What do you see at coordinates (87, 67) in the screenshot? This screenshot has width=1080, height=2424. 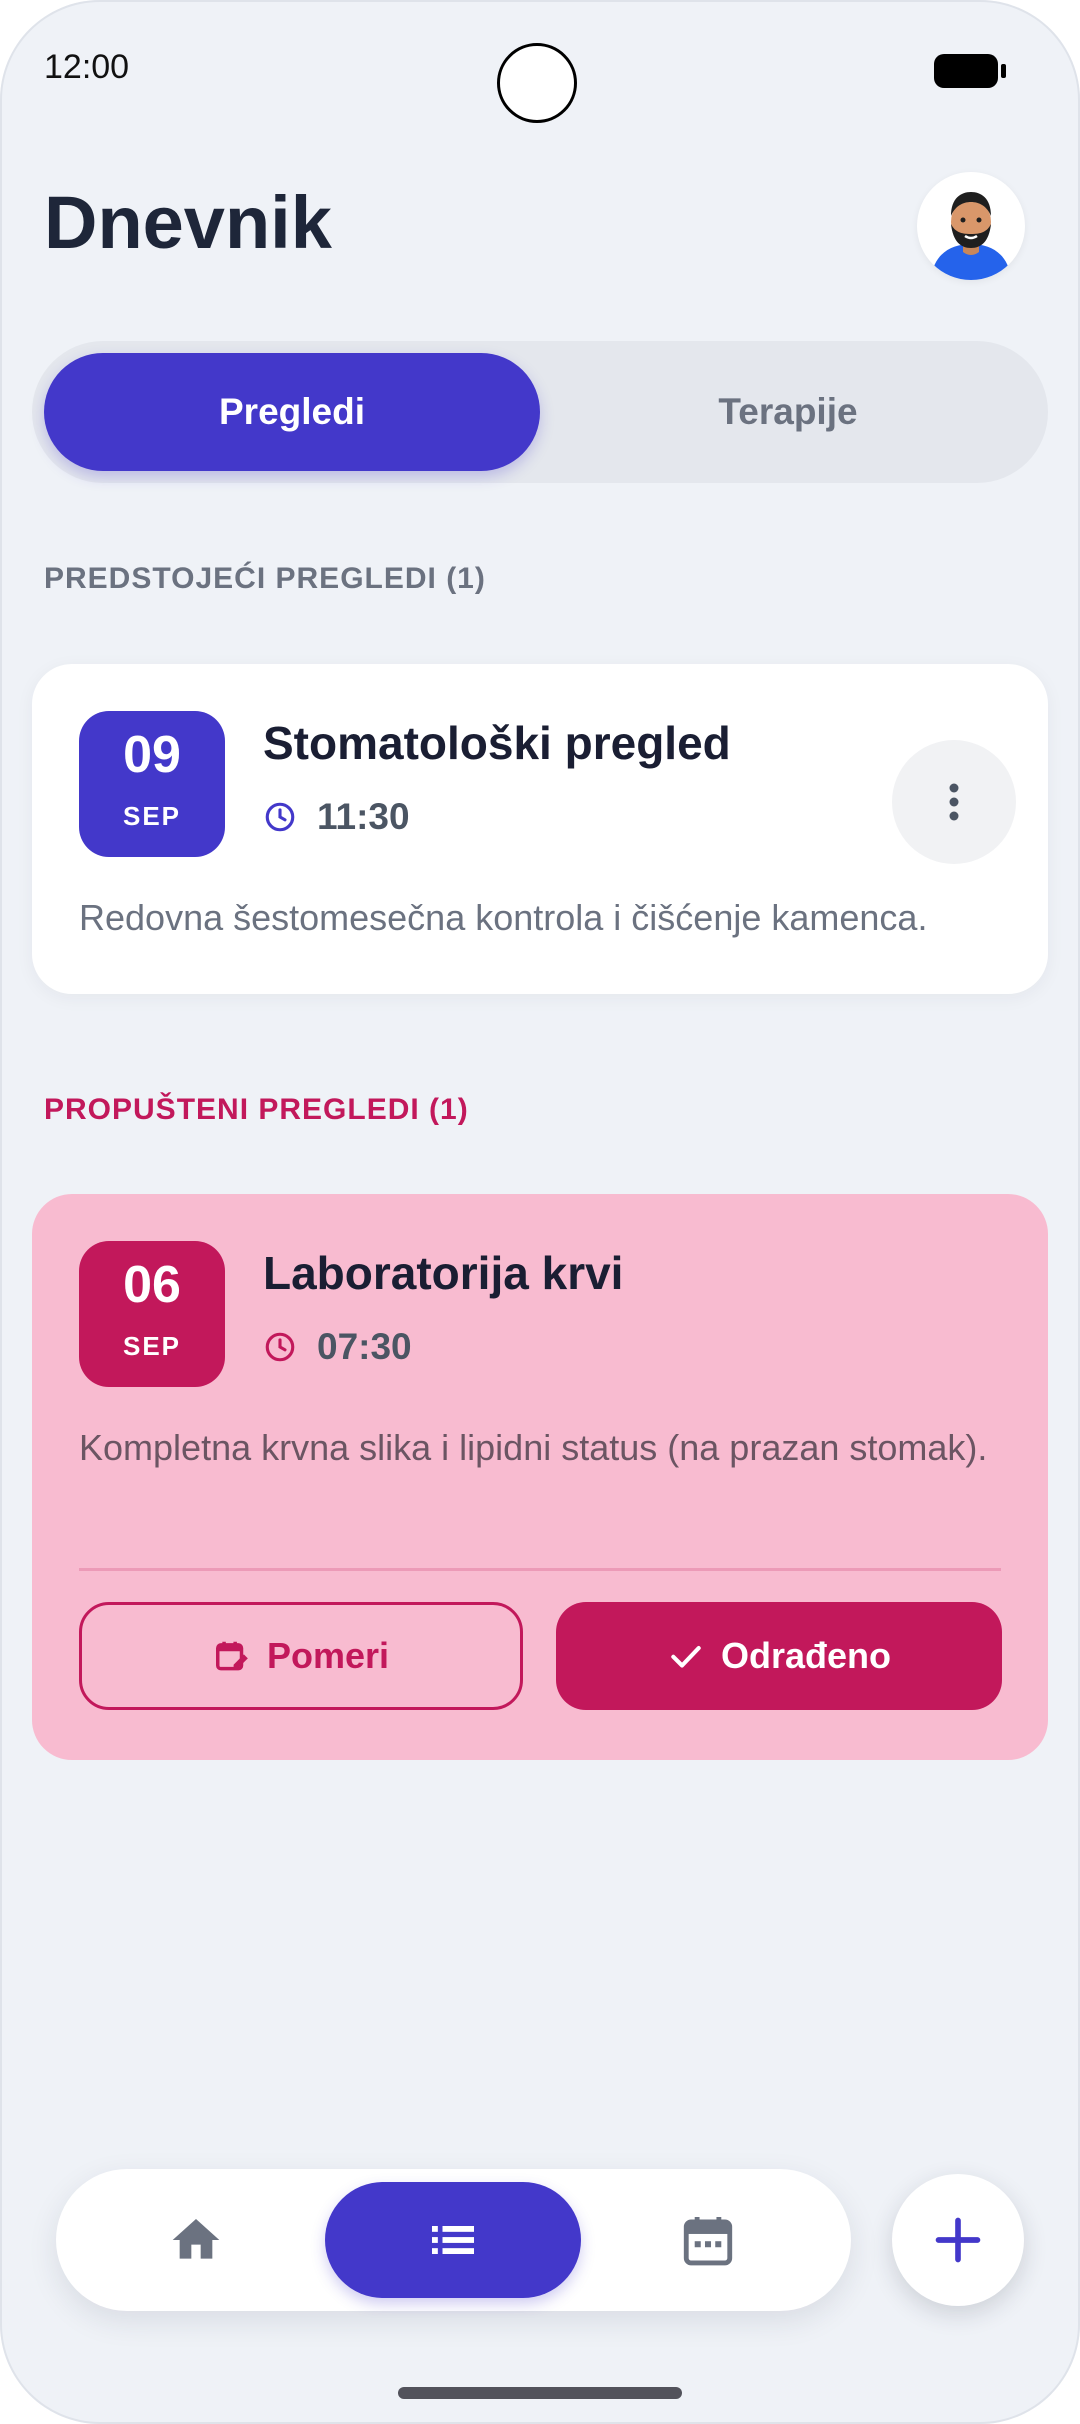 I see `status-time: 12:00` at bounding box center [87, 67].